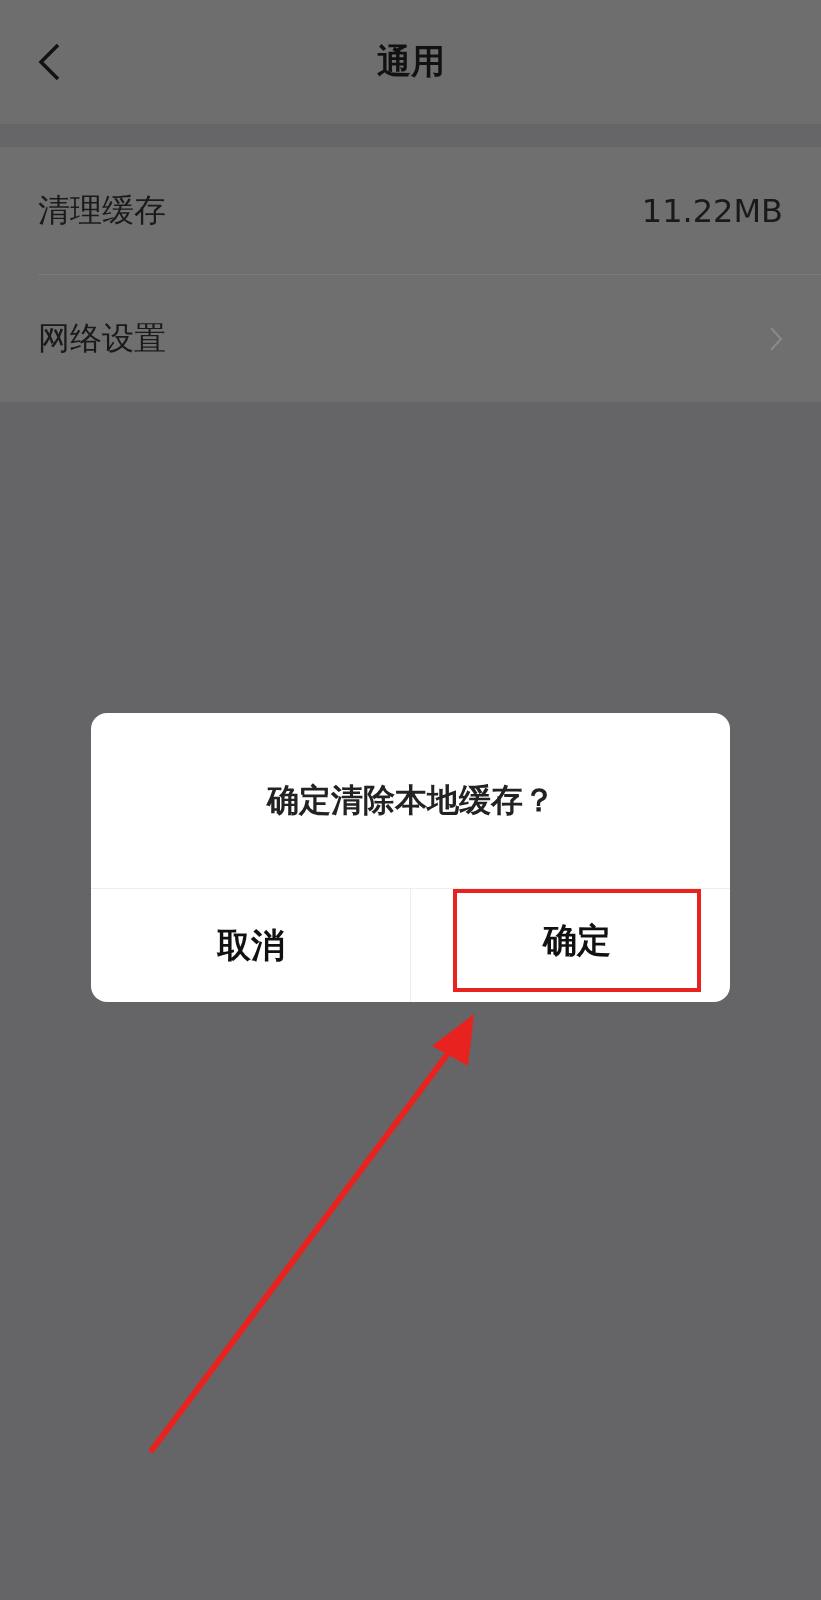 The width and height of the screenshot is (821, 1600). Describe the element at coordinates (776, 338) in the screenshot. I see `chevron-icon` at that location.